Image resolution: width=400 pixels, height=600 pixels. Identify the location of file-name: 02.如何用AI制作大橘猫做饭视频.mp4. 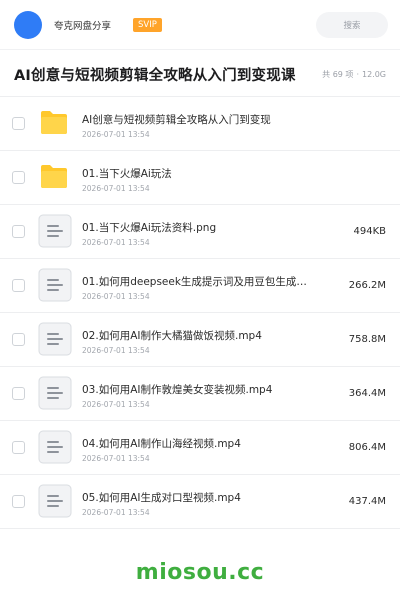
(172, 336).